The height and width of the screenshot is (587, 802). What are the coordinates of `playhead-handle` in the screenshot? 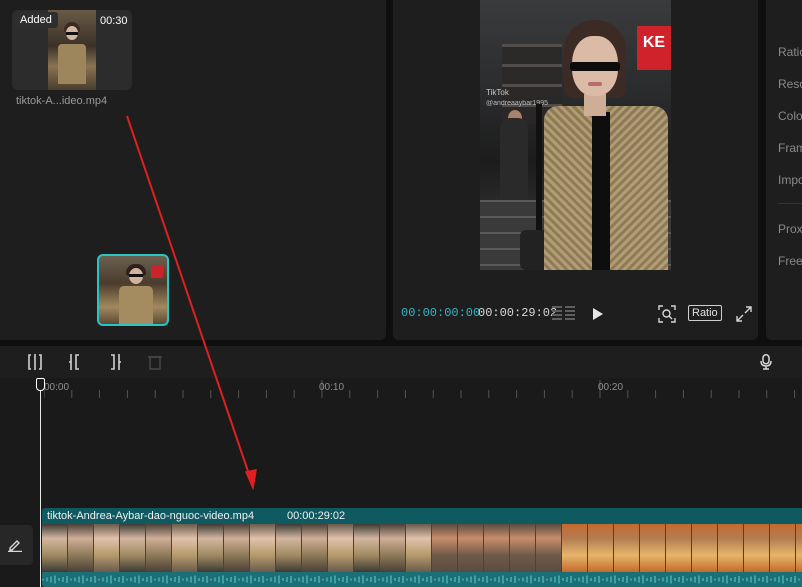 It's located at (40, 384).